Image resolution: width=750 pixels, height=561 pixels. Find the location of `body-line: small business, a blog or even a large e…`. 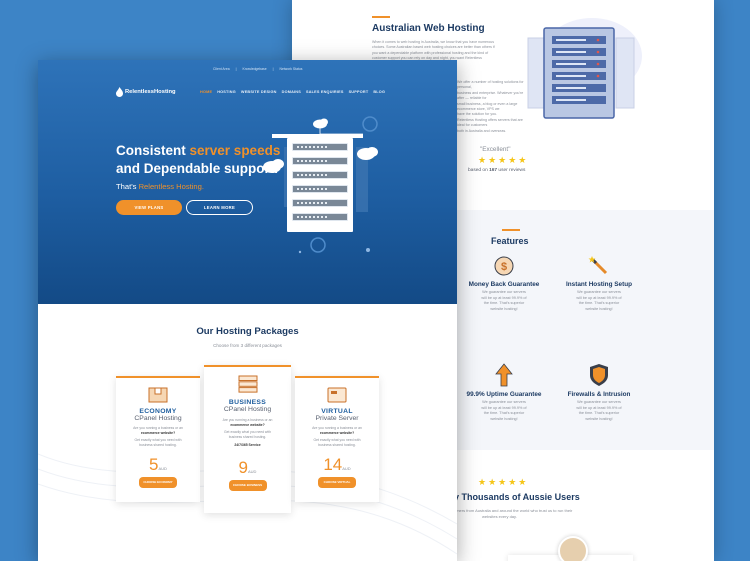

body-line: small business, a blog or even a large e… is located at coordinates (487, 106).